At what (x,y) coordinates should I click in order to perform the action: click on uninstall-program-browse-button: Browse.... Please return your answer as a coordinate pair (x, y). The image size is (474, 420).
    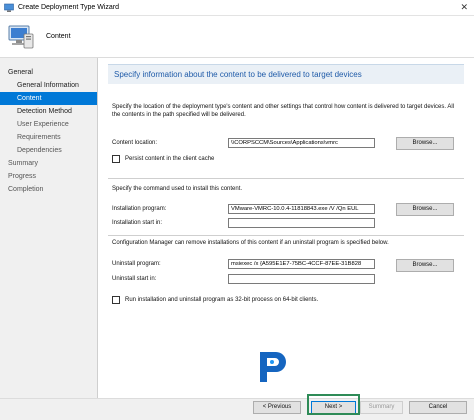
    Looking at the image, I should click on (425, 265).